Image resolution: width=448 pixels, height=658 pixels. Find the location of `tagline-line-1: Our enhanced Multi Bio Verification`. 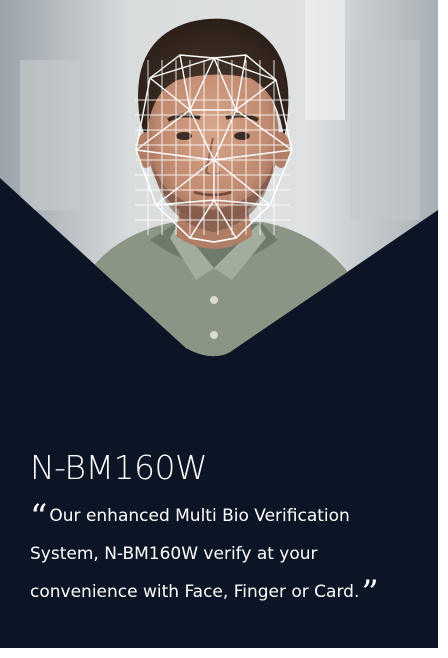

tagline-line-1: Our enhanced Multi Bio Verification is located at coordinates (199, 516).